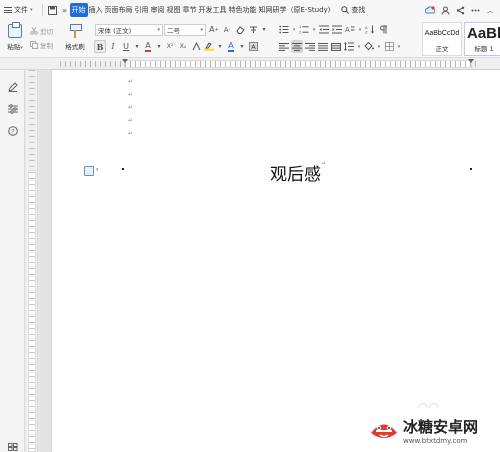  I want to click on font-name-select: 宋体 (正文) ▾, so click(129, 30).